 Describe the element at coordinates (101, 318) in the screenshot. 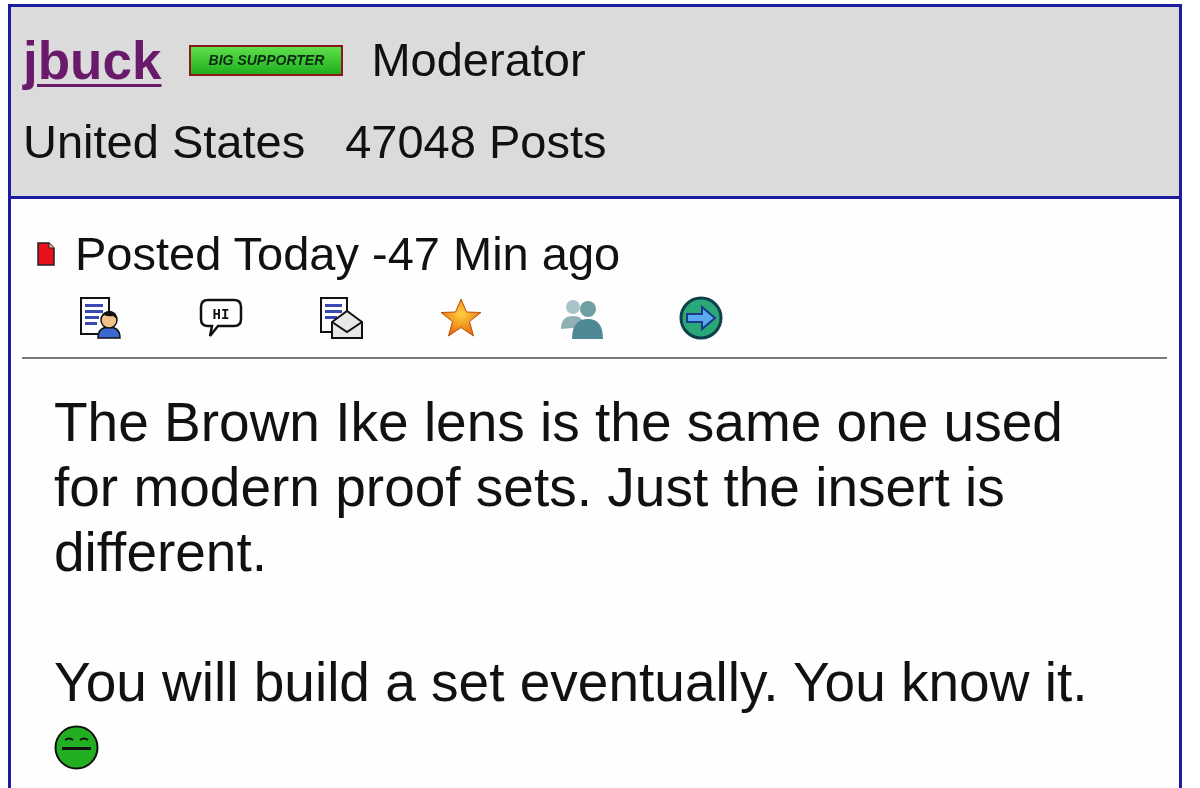

I see `document-person-icon` at that location.